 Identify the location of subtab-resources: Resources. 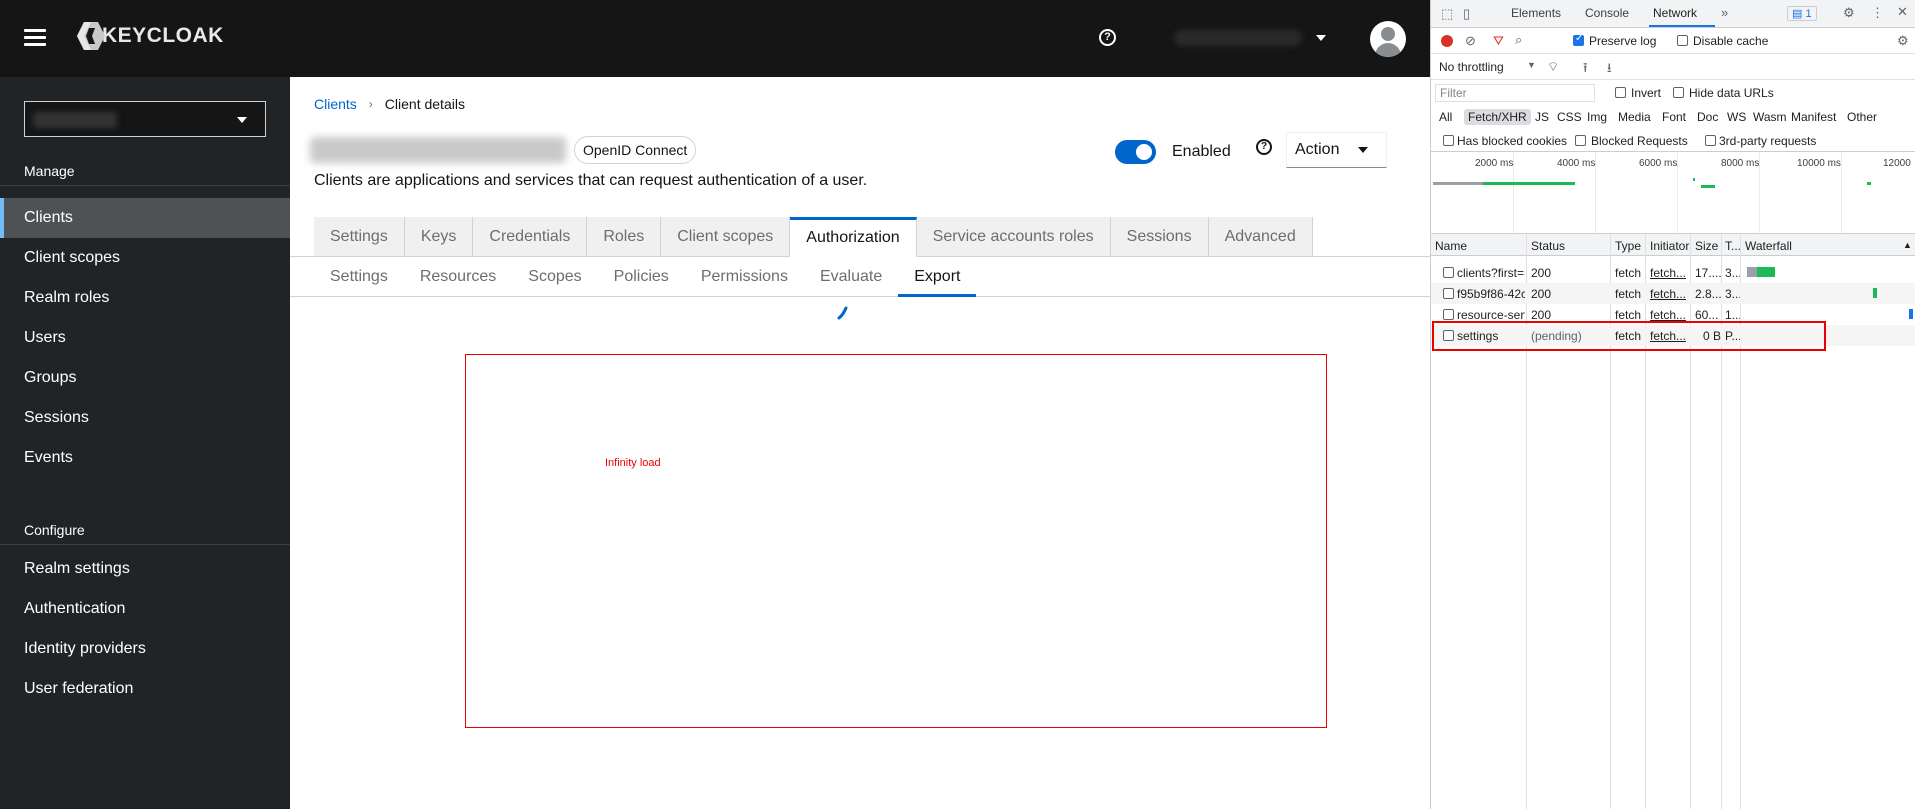
(458, 277).